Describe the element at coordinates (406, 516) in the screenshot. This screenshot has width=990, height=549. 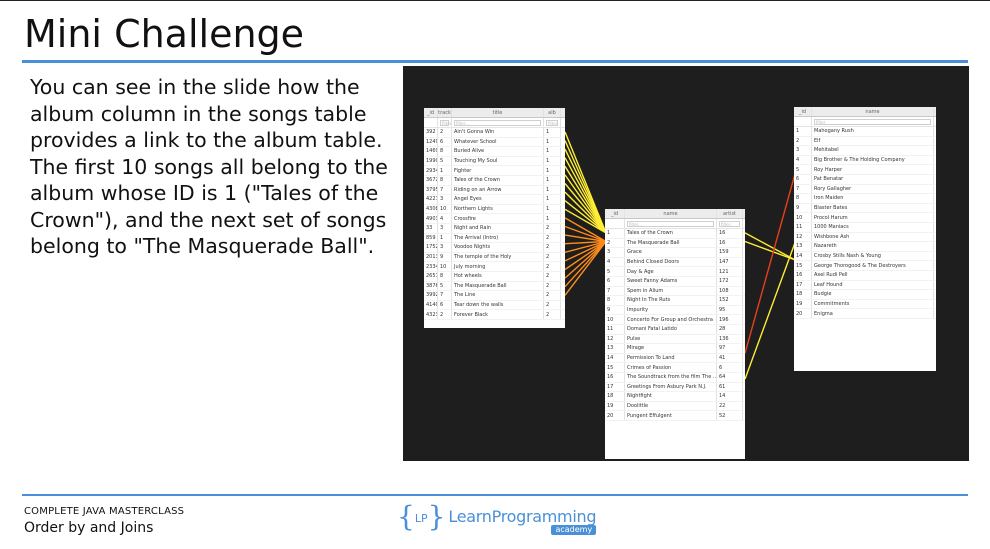
I see `logo-brace-icon: {` at that location.